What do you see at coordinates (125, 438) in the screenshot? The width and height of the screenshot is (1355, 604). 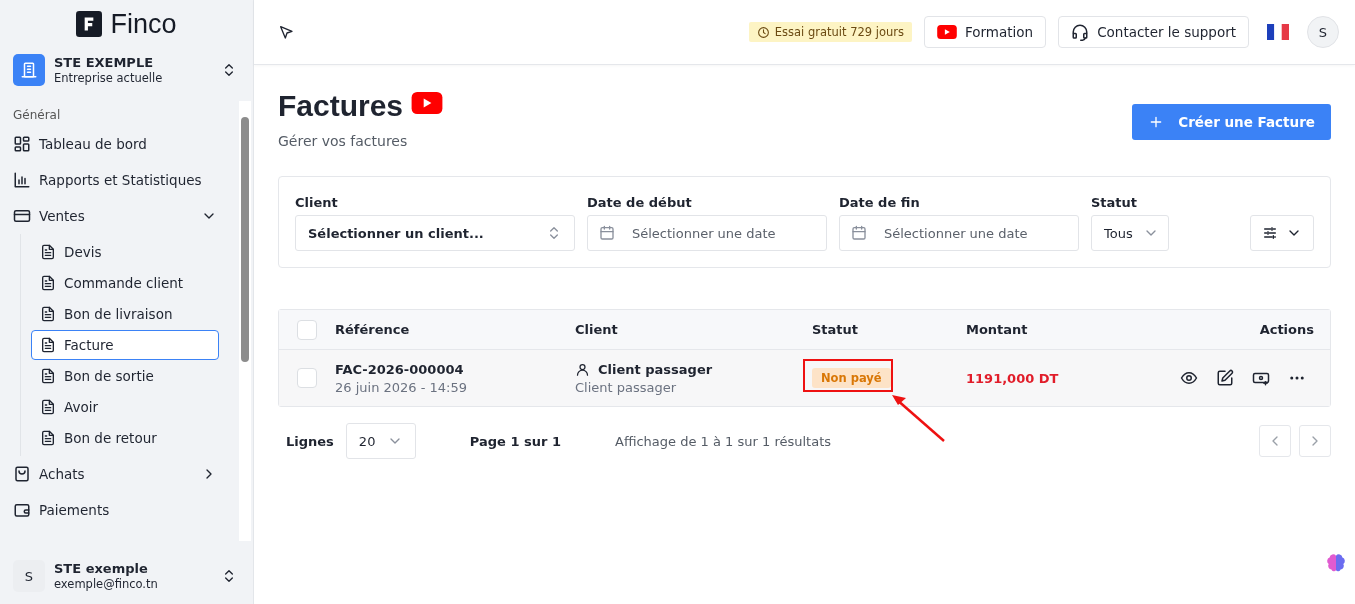 I see `submenu-item: Bon de retour` at bounding box center [125, 438].